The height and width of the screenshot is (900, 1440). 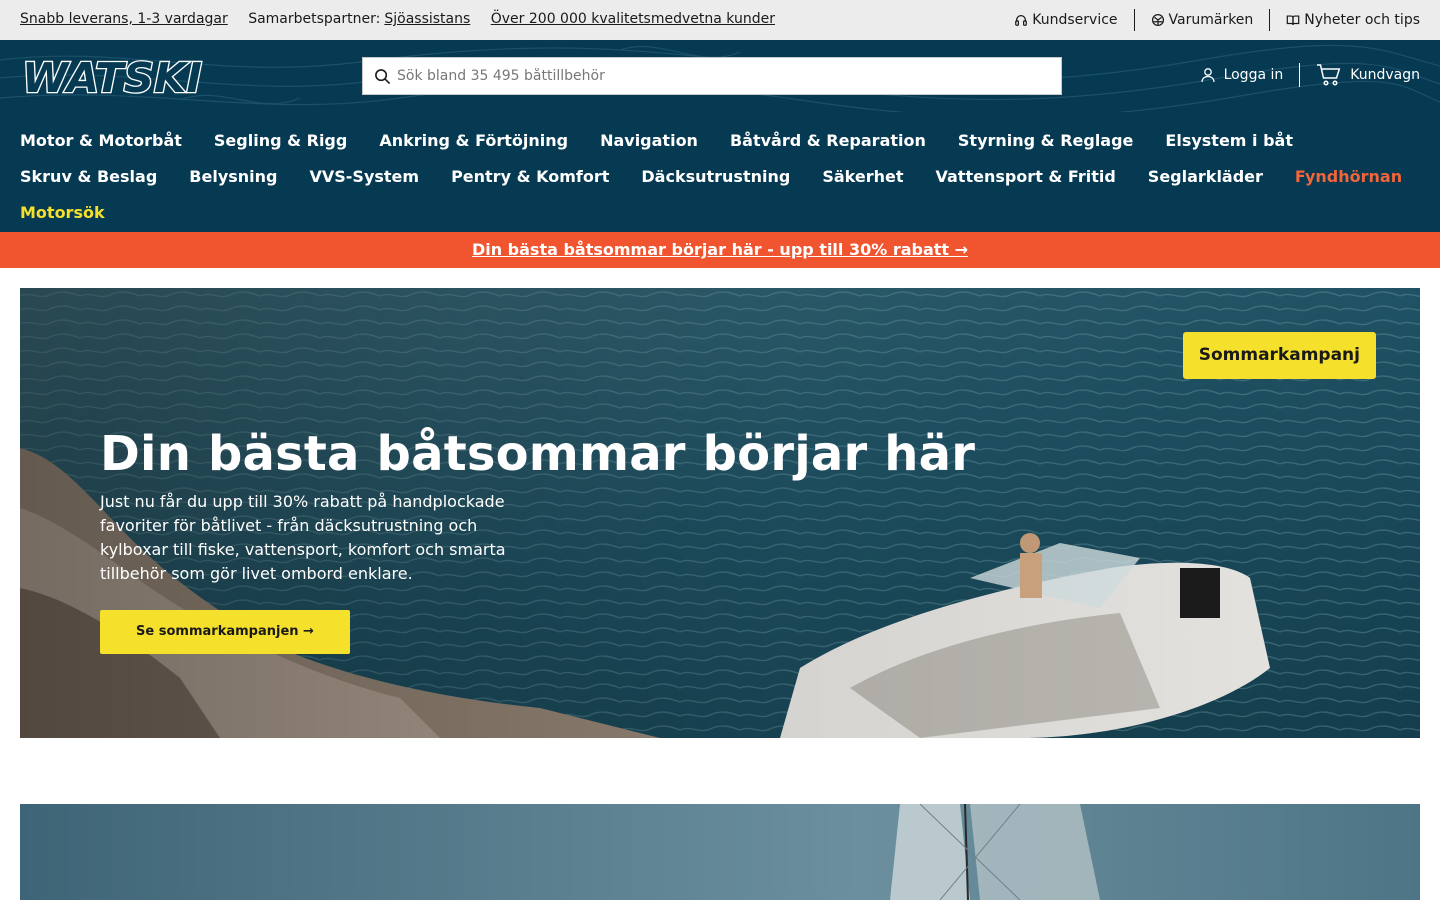 What do you see at coordinates (101, 140) in the screenshot?
I see `nav-item-motor: Motor & Motorbåt` at bounding box center [101, 140].